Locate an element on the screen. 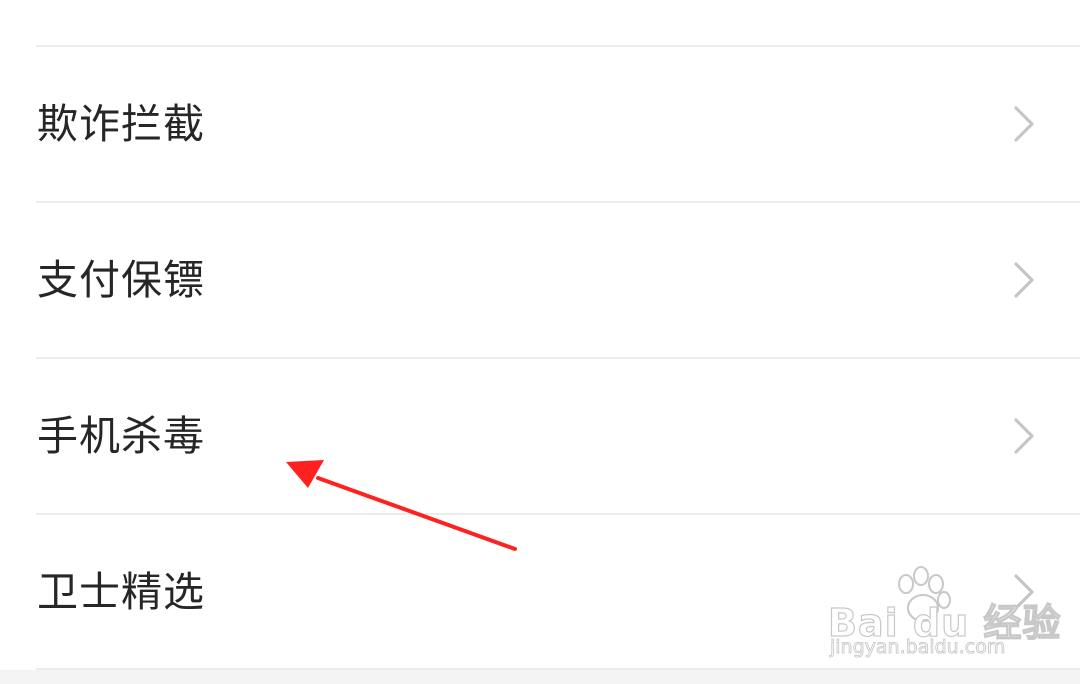 Image resolution: width=1080 pixels, height=684 pixels. menu-item-label: 卫士精选 is located at coordinates (121, 592).